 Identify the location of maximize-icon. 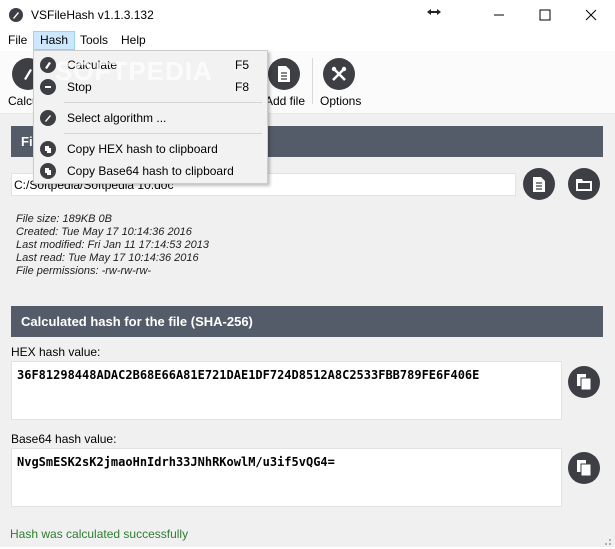
(545, 15).